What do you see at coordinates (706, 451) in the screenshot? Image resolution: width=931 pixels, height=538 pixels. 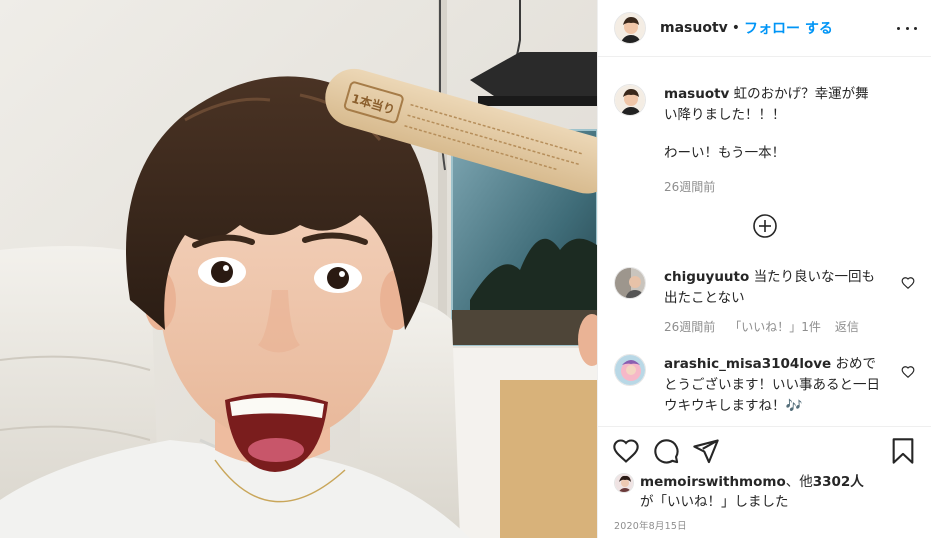 I see `share-icon` at bounding box center [706, 451].